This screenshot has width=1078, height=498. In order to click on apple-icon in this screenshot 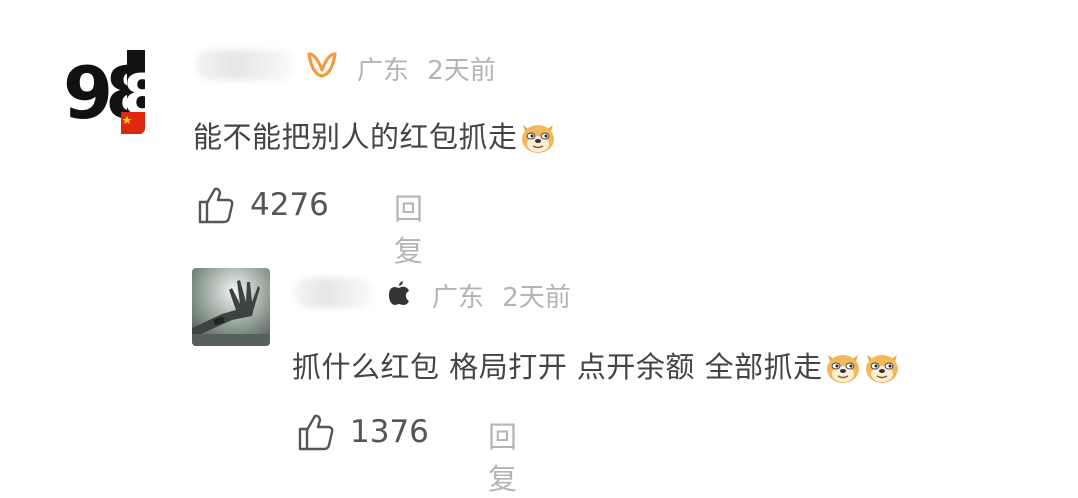, I will do `click(399, 295)`.